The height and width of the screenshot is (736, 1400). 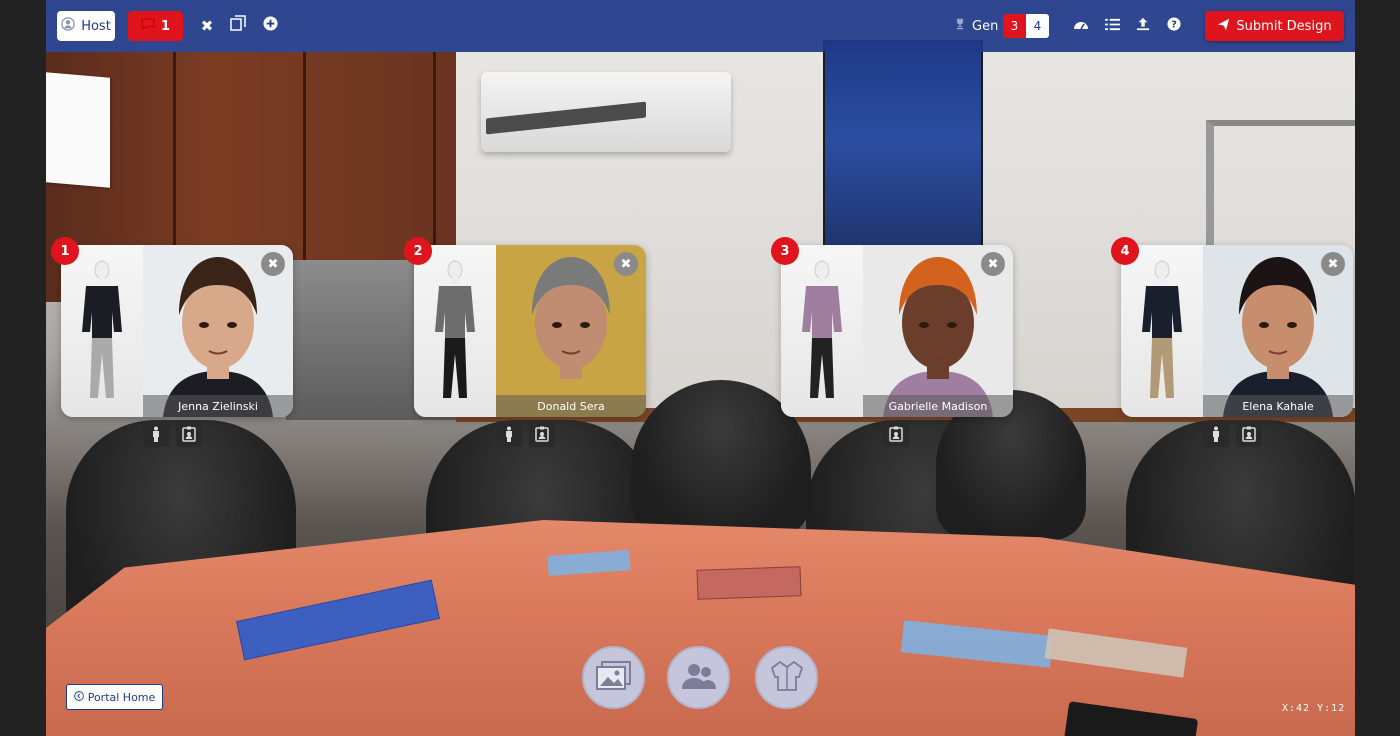 What do you see at coordinates (1112, 26) in the screenshot?
I see `list-icon` at bounding box center [1112, 26].